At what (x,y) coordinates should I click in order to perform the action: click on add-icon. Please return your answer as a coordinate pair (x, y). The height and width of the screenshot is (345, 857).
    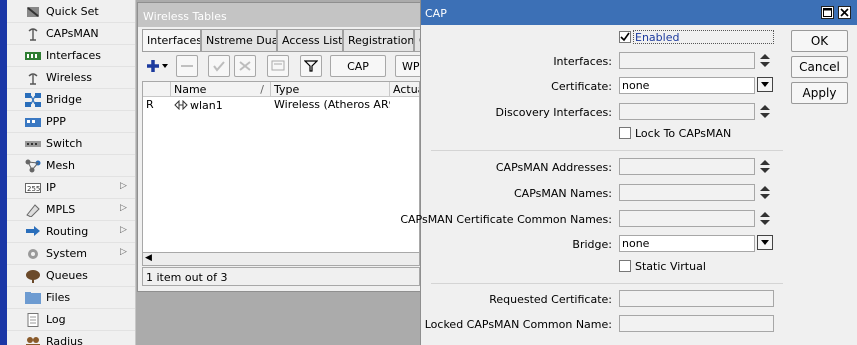
    Looking at the image, I should click on (157, 66).